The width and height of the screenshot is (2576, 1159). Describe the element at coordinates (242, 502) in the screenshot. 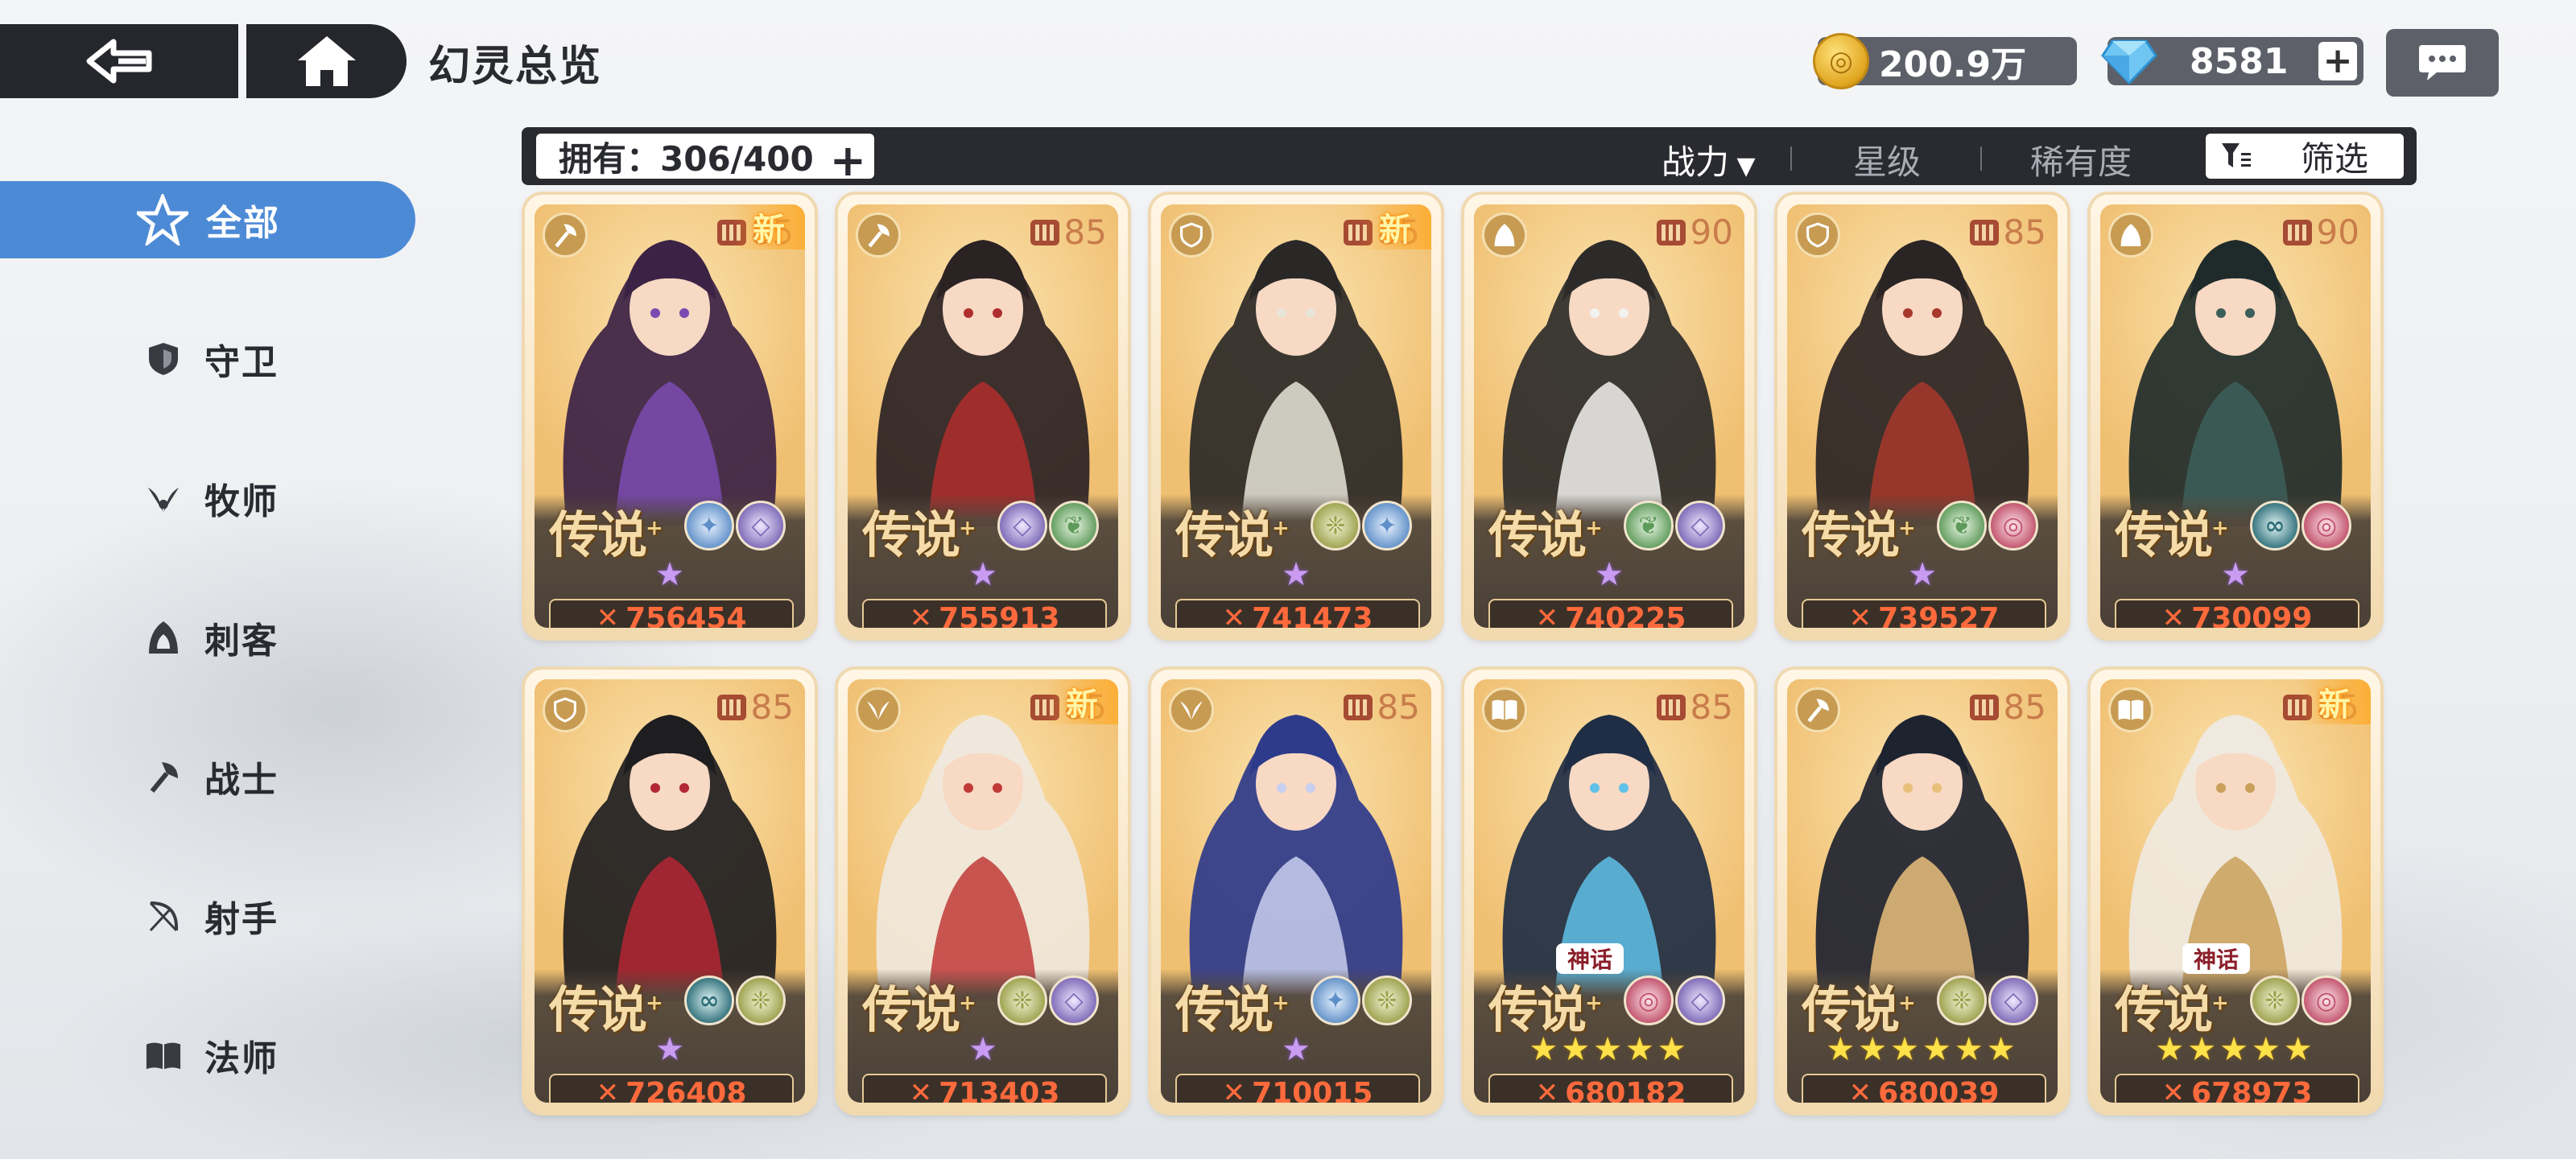

I see `sidebar-item-label: 牧师` at that location.